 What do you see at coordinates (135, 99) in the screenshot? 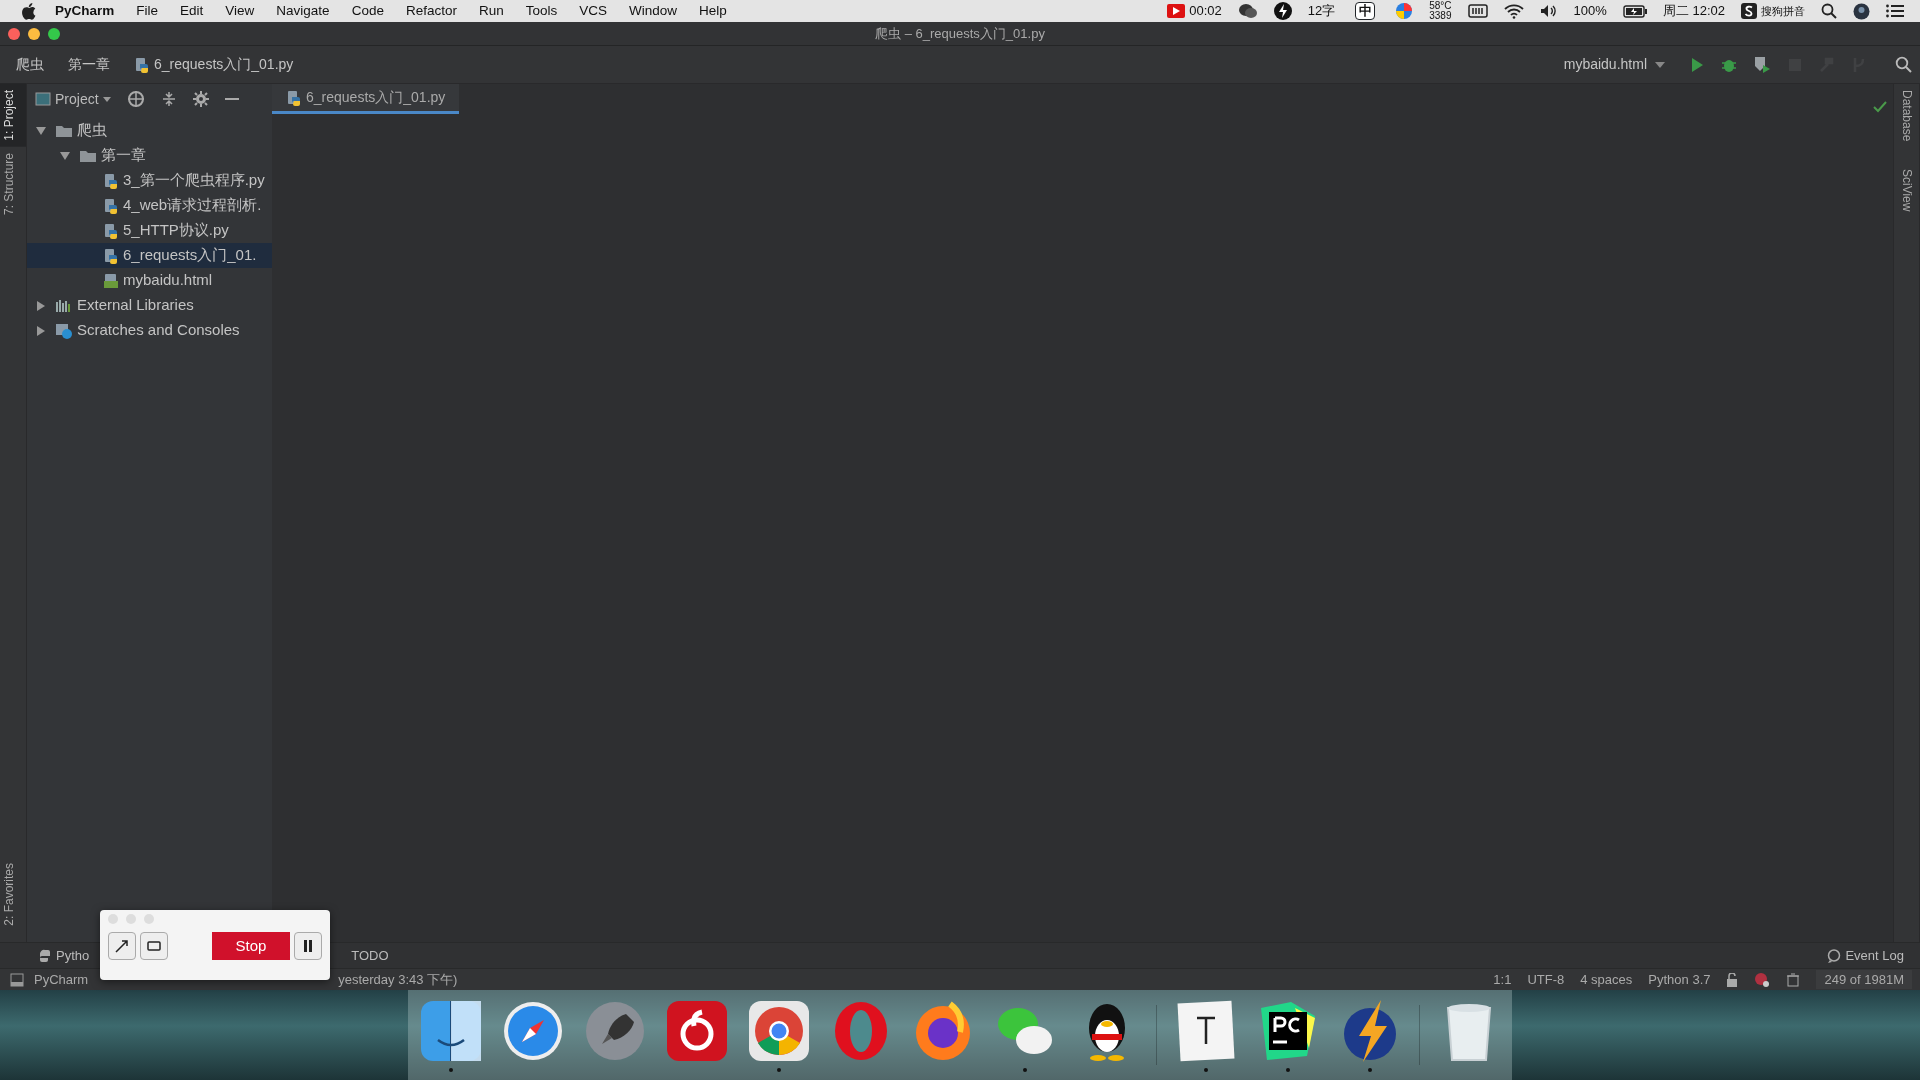
I see `crosshair-icon` at bounding box center [135, 99].